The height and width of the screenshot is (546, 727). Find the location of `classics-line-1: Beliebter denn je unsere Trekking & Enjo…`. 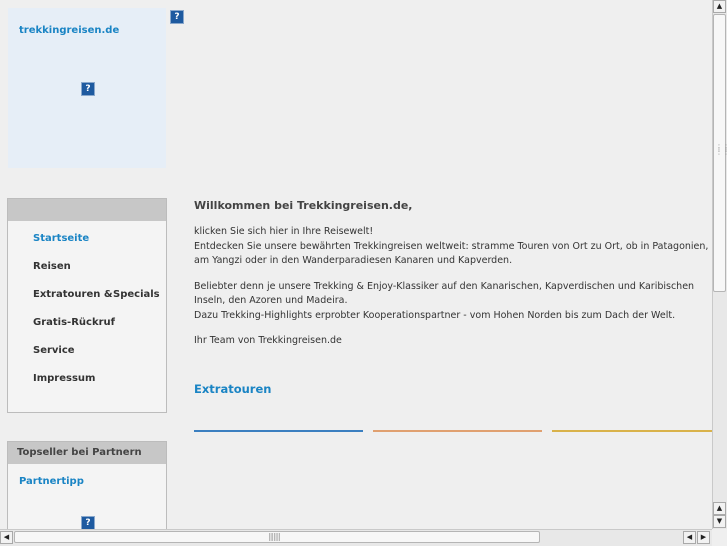

classics-line-1: Beliebter denn je unsere Trekking & Enjo… is located at coordinates (444, 293).